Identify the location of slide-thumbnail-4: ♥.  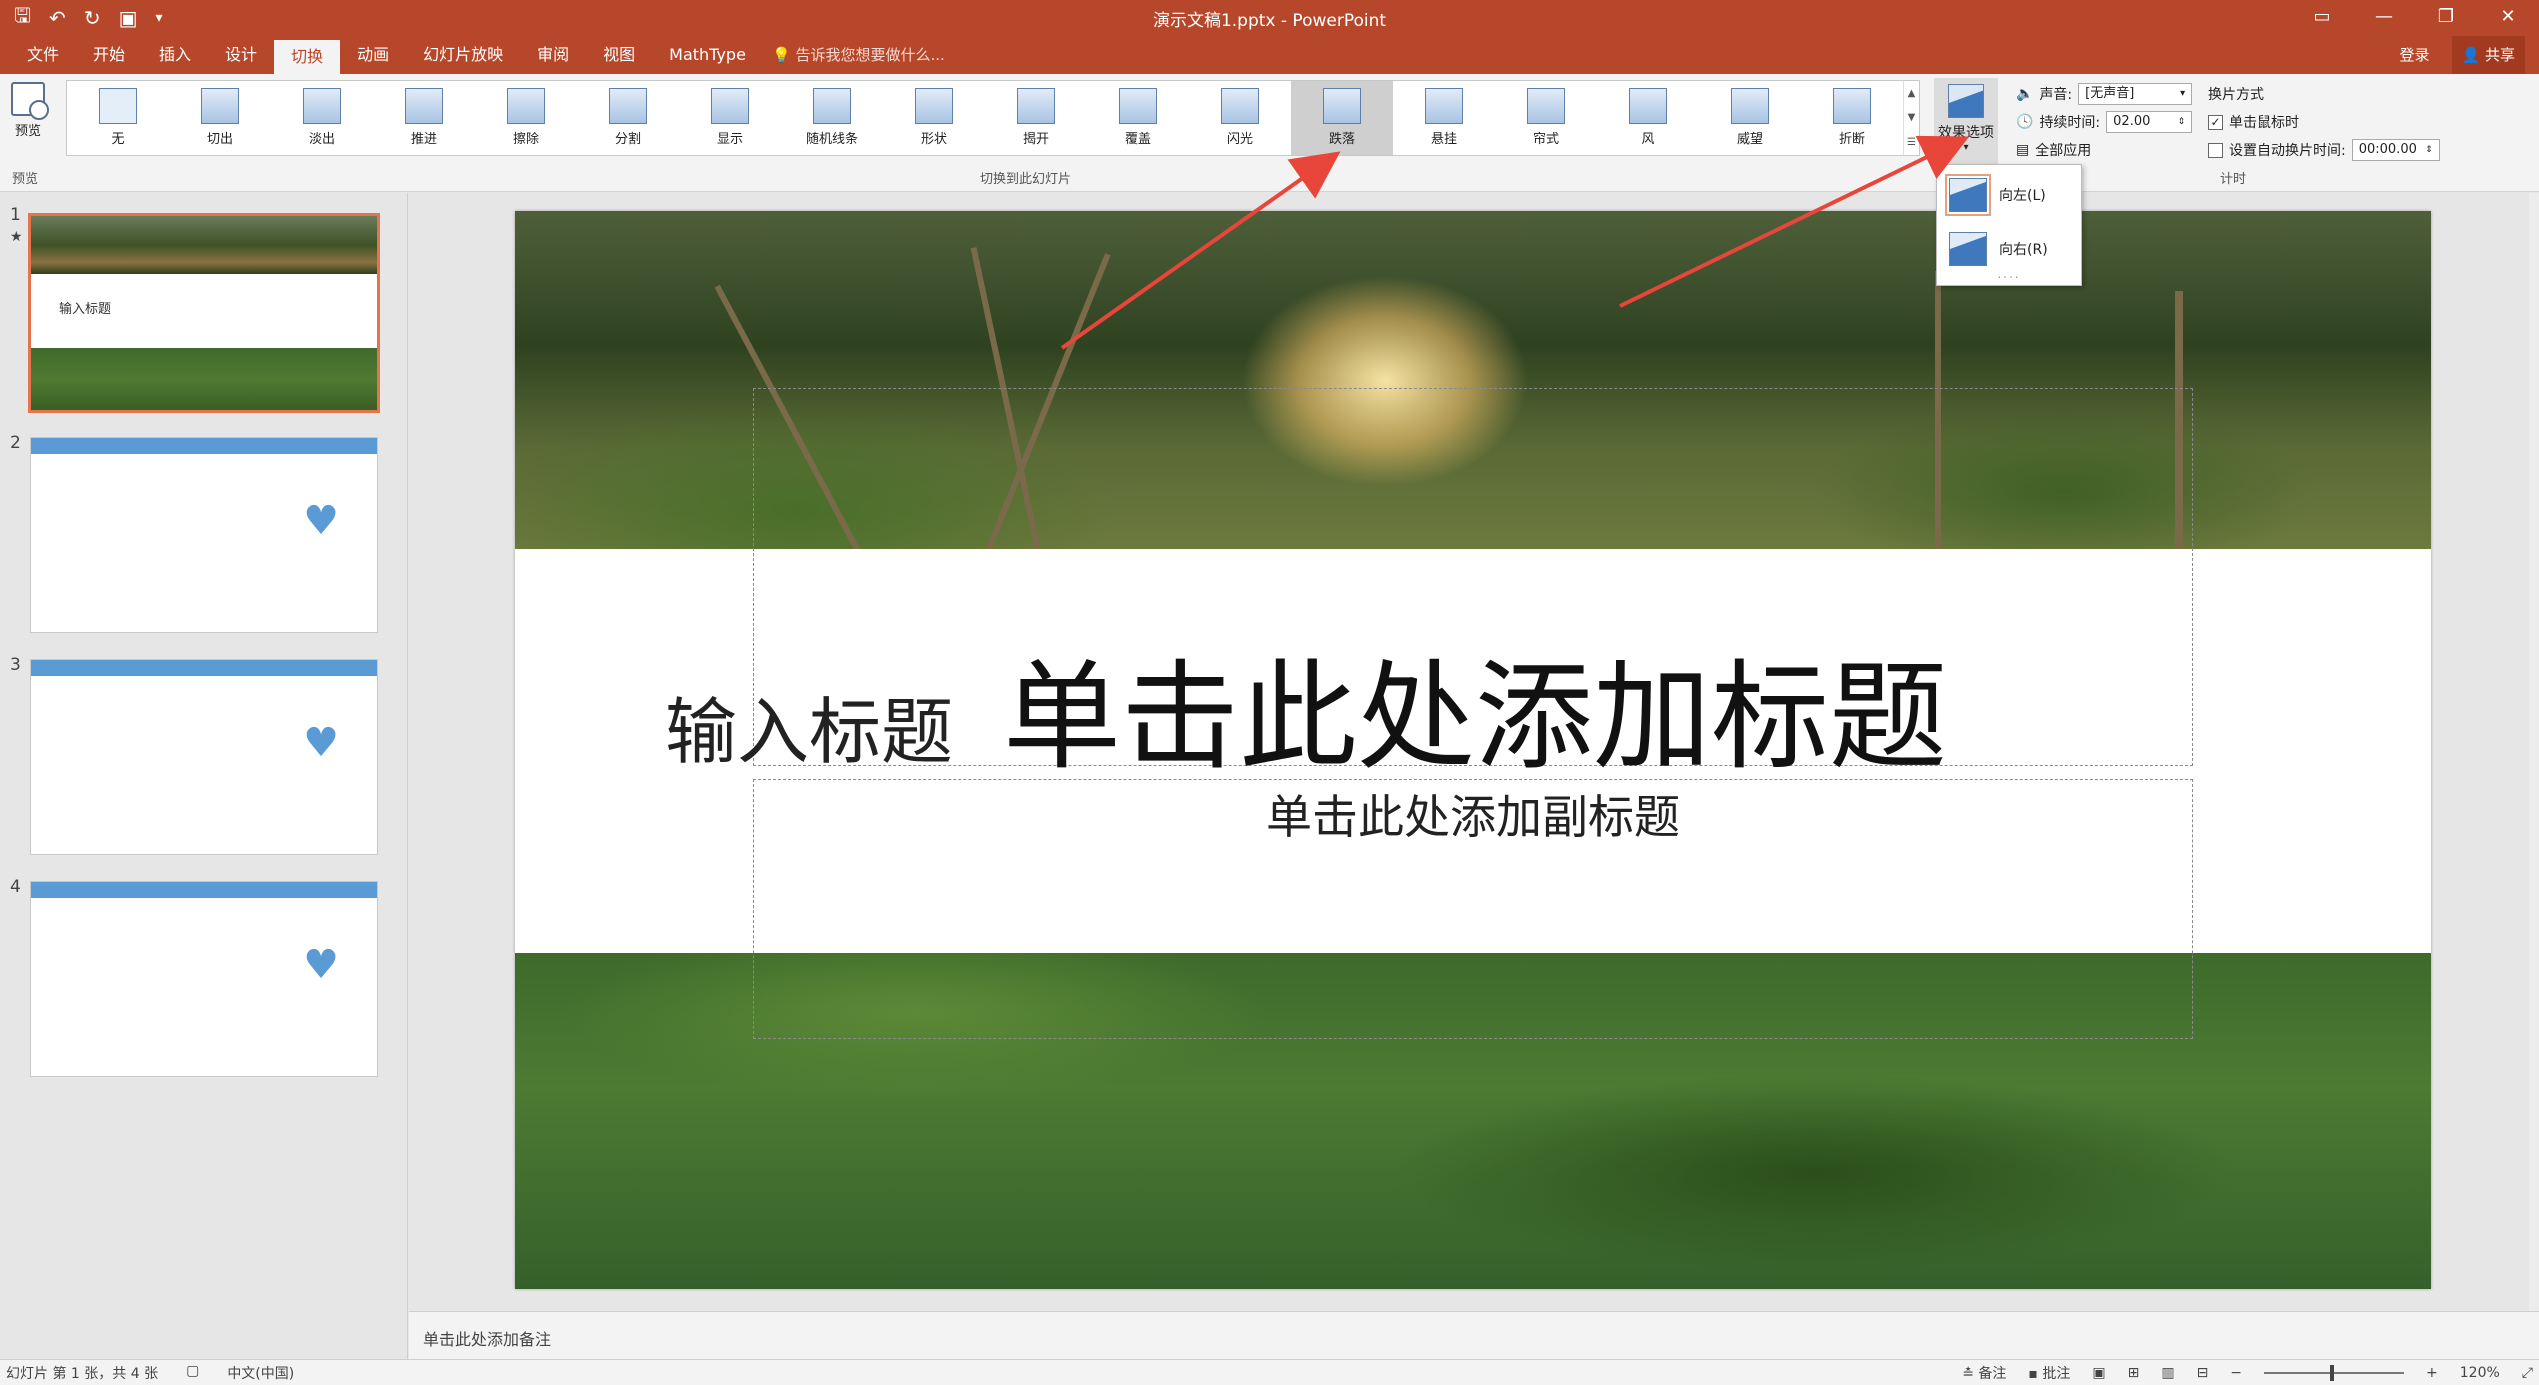
(204, 979).